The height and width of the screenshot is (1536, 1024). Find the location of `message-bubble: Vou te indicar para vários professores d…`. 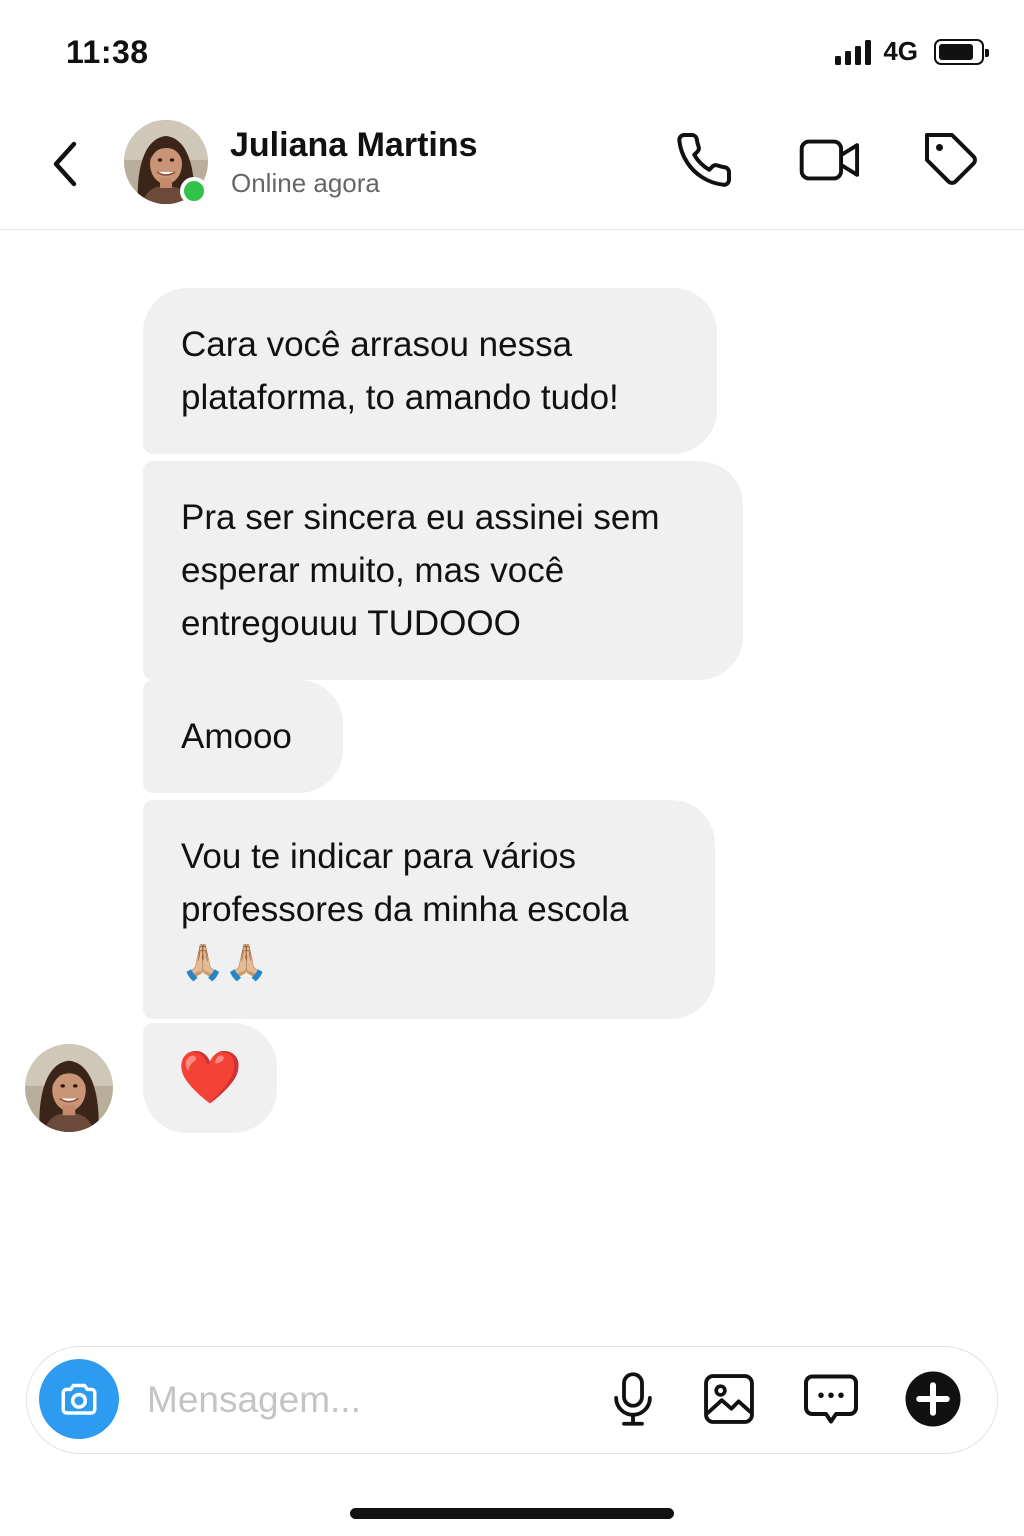

message-bubble: Vou te indicar para vários professores d… is located at coordinates (429, 909).